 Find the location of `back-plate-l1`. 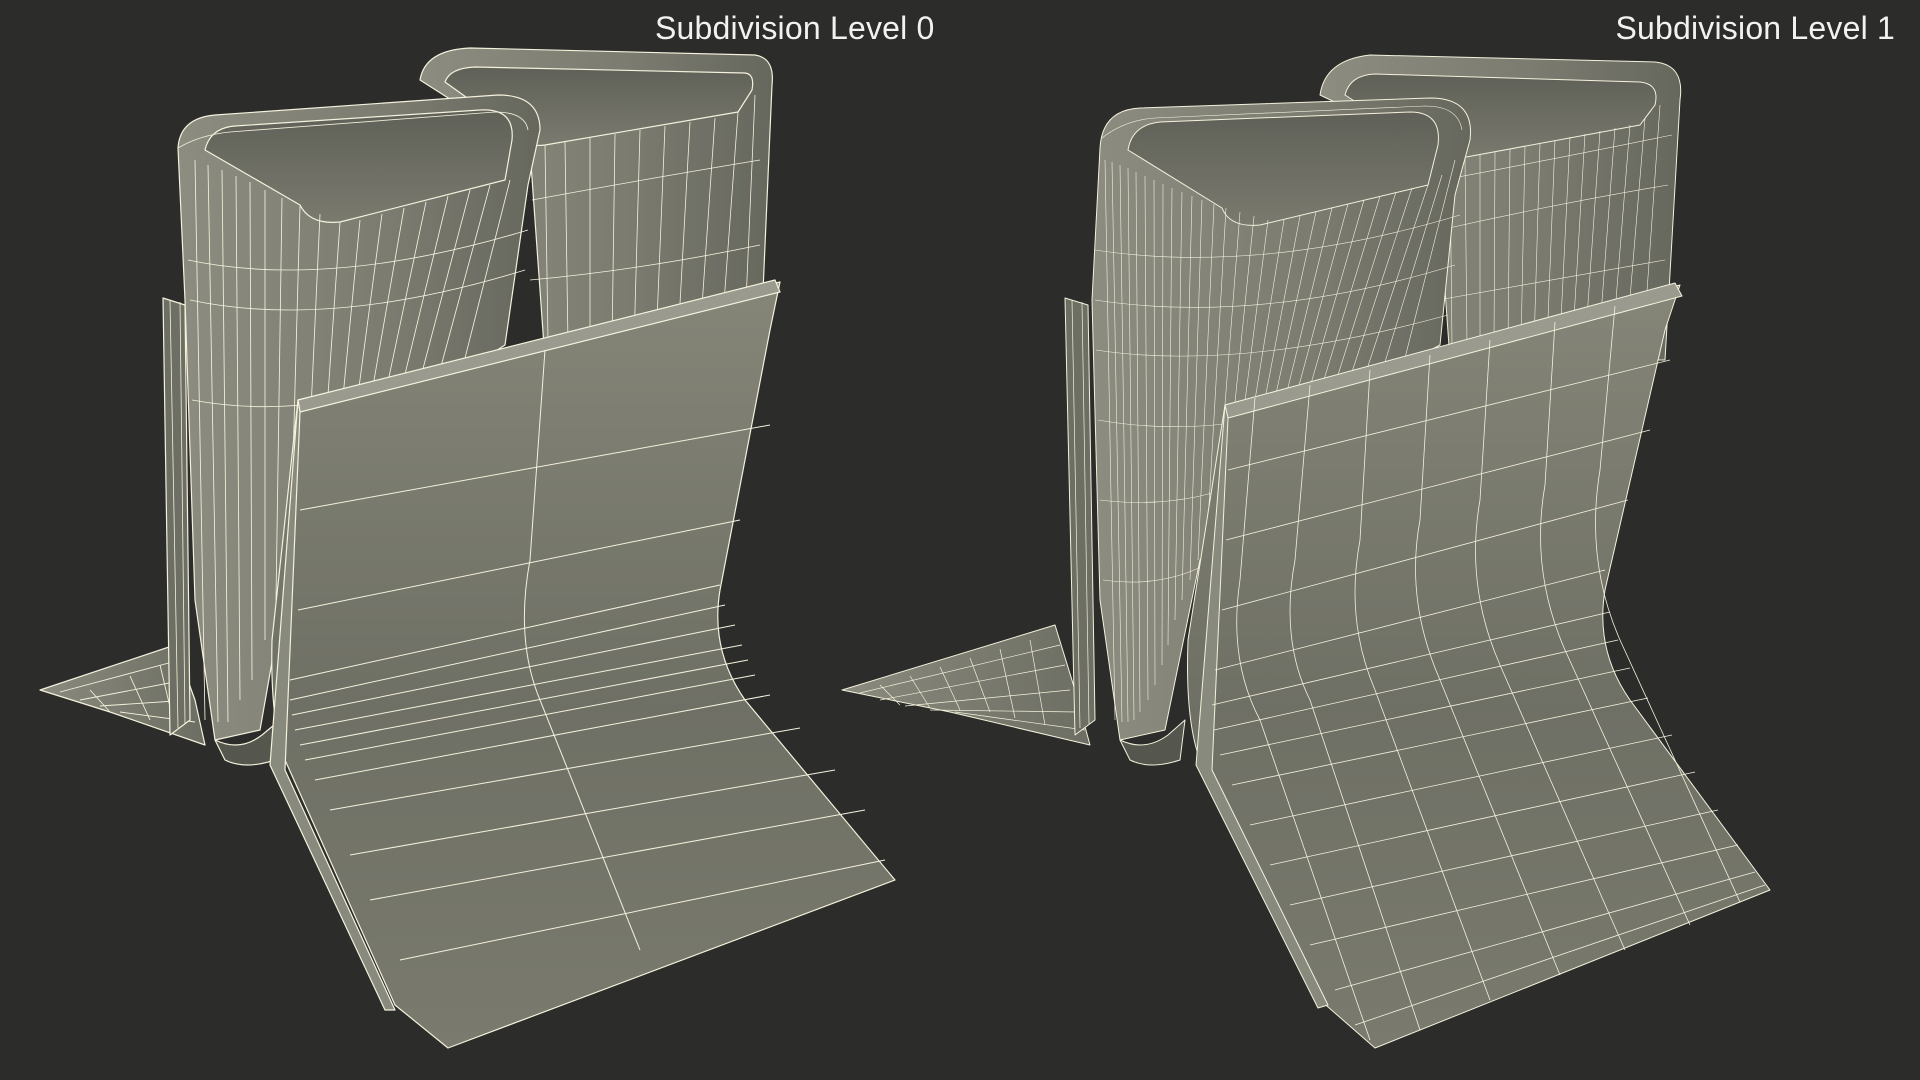

back-plate-l1 is located at coordinates (1080, 516).